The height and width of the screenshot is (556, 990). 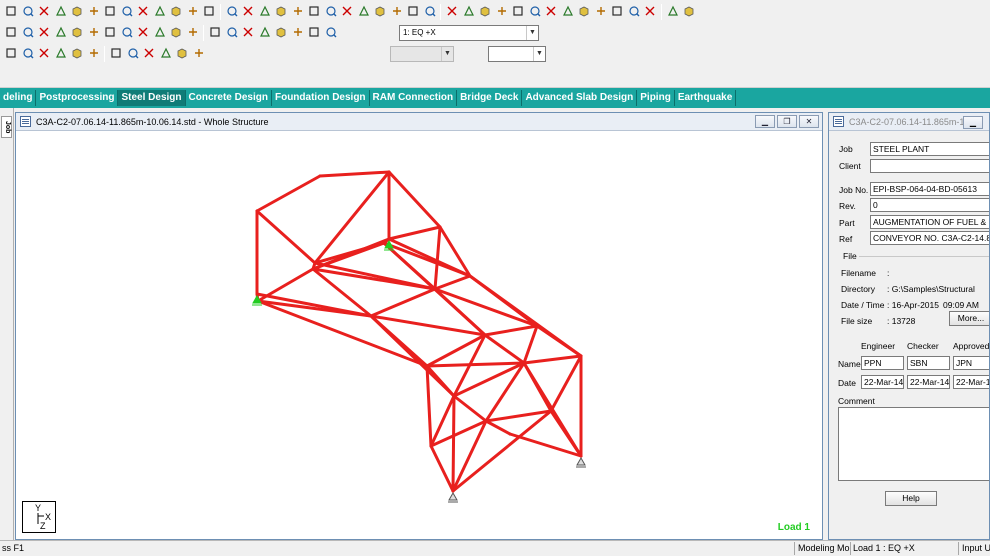 What do you see at coordinates (193, 11) in the screenshot?
I see `hammer-icon` at bounding box center [193, 11].